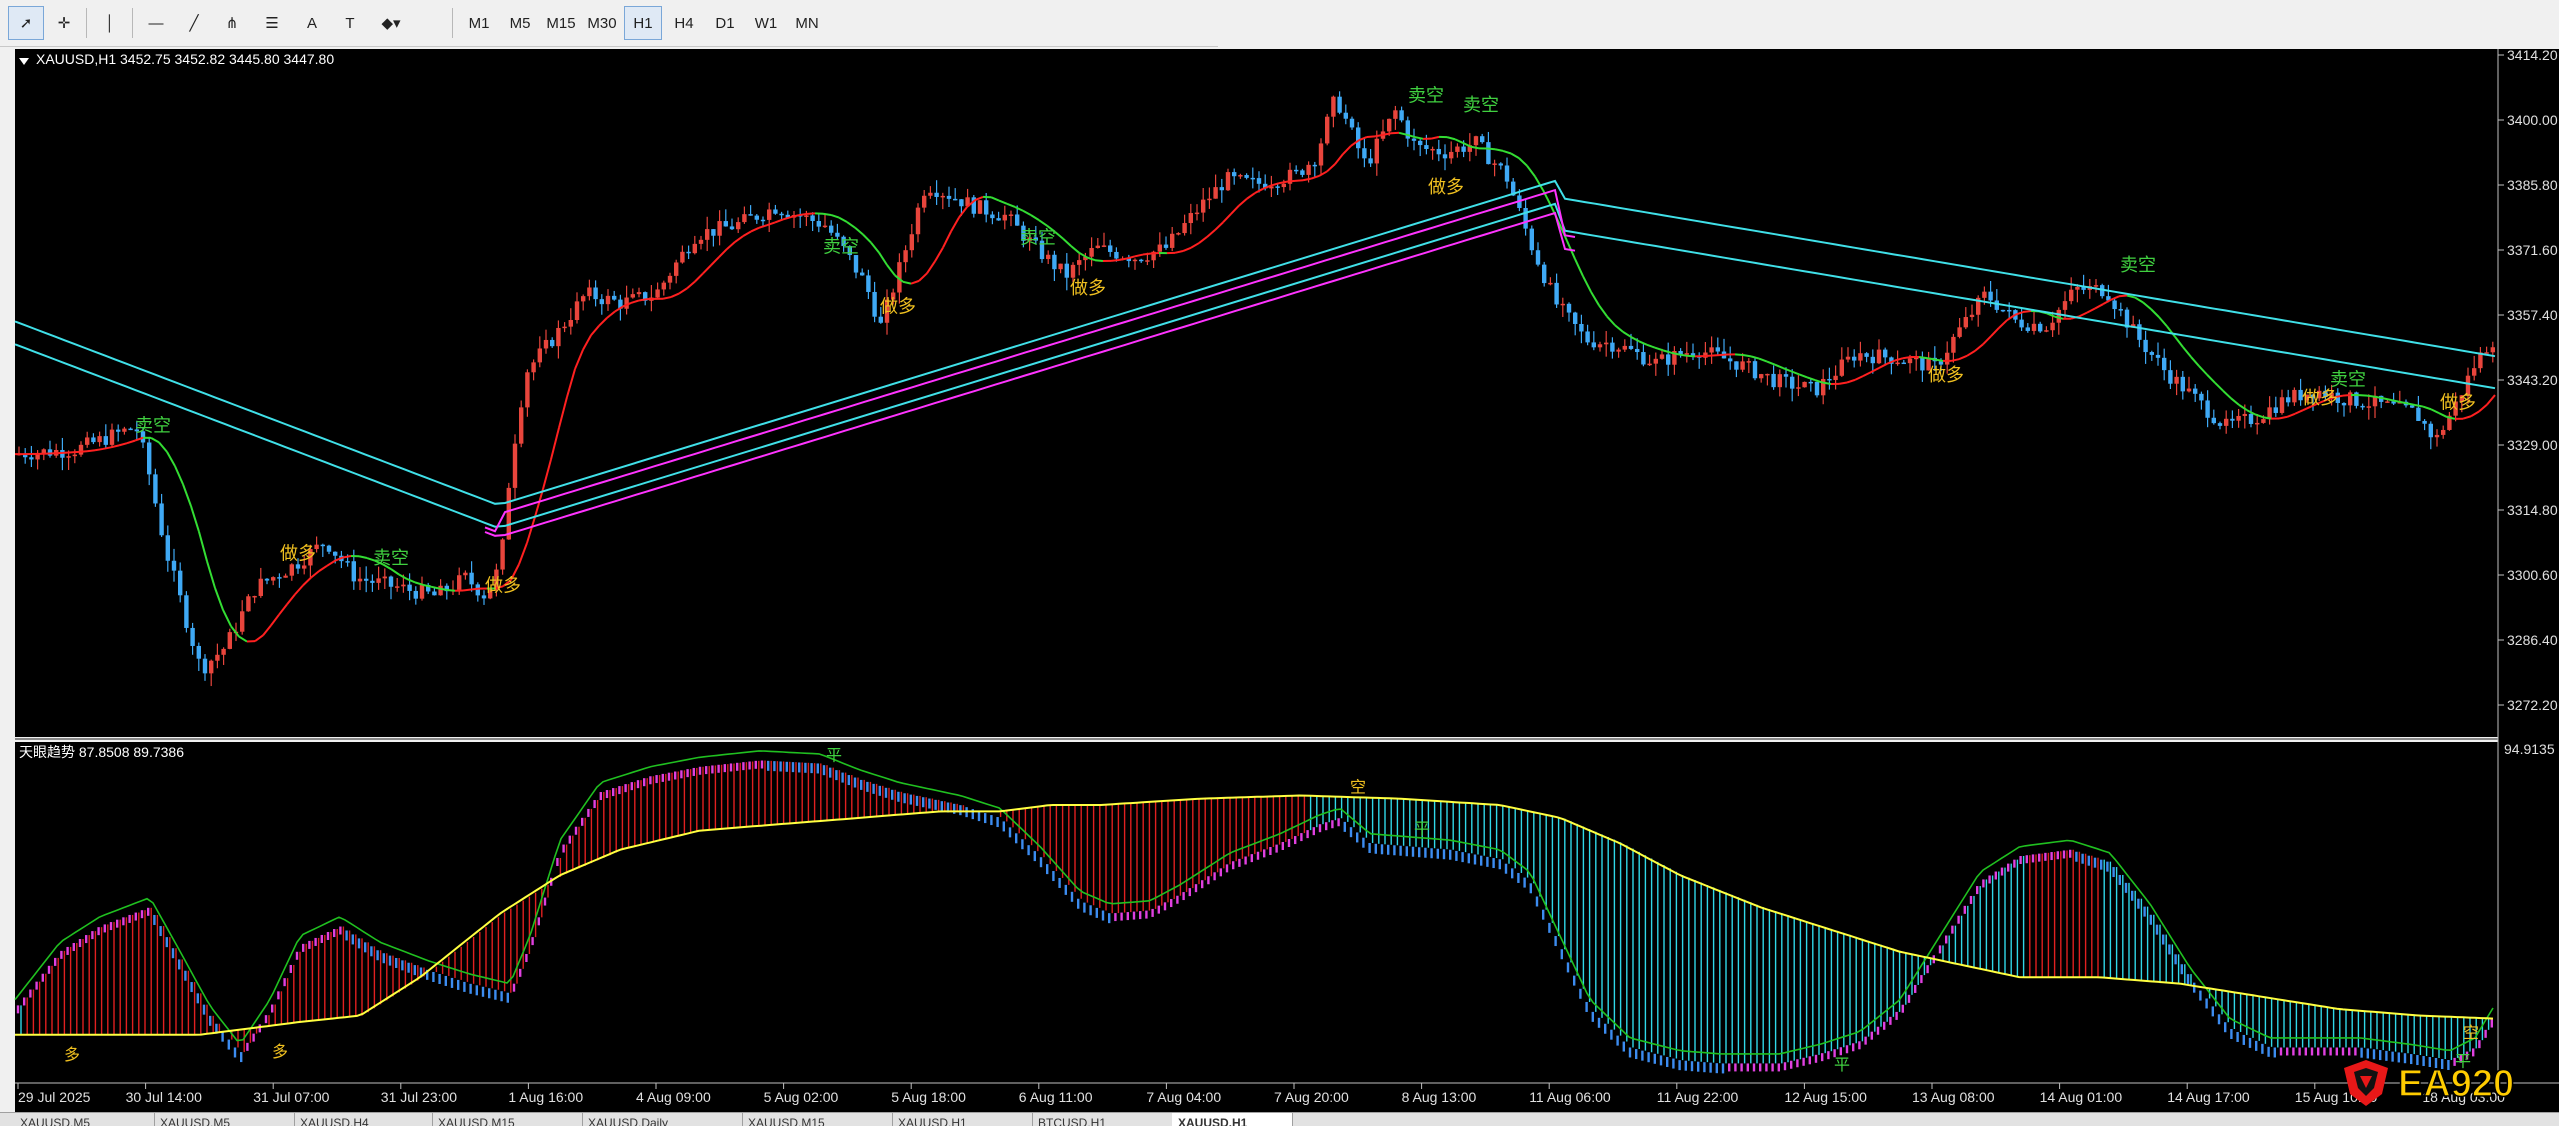  What do you see at coordinates (602, 23) in the screenshot?
I see `timeframe-button-m30: M30` at bounding box center [602, 23].